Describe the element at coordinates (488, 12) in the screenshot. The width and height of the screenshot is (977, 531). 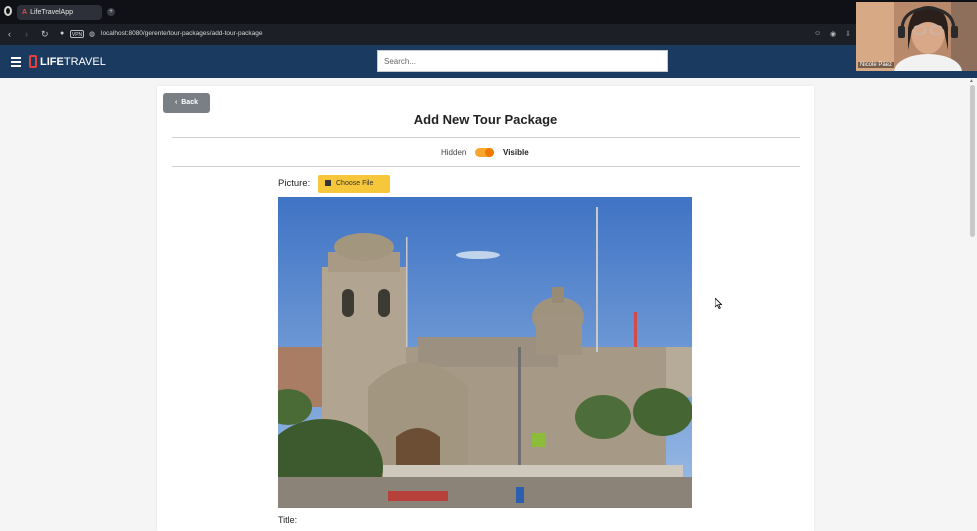
I see `browser-tab-strip: A LifeTravelApp +` at that location.